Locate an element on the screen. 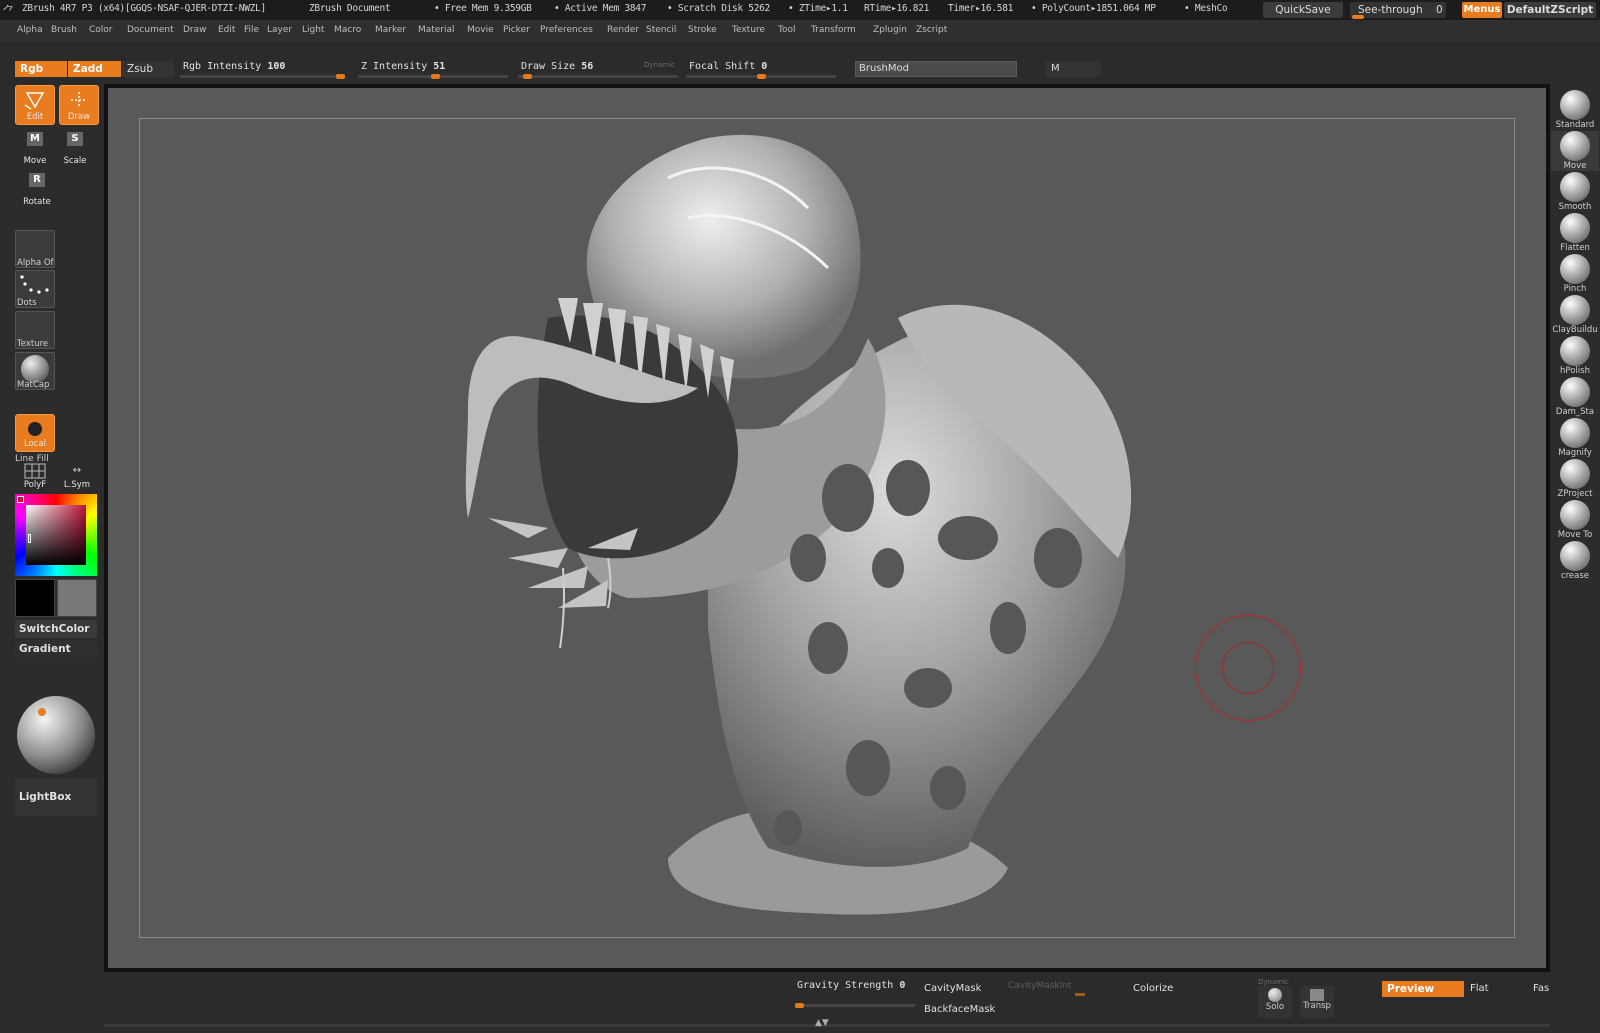  brush-pinch: Pinch is located at coordinates (1575, 274).